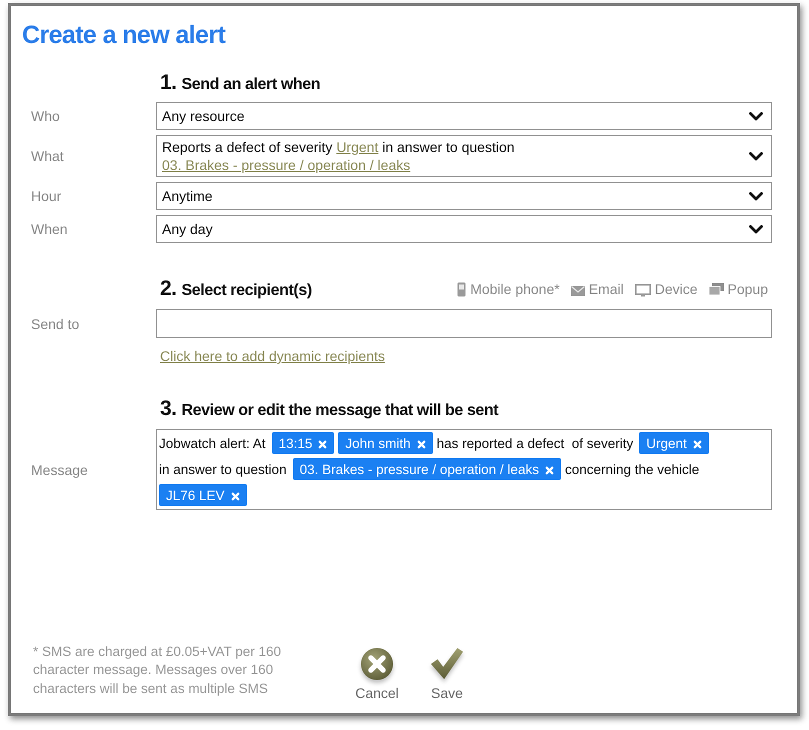 This screenshot has width=809, height=730. I want to click on dropdown-field: Any resource, so click(464, 116).